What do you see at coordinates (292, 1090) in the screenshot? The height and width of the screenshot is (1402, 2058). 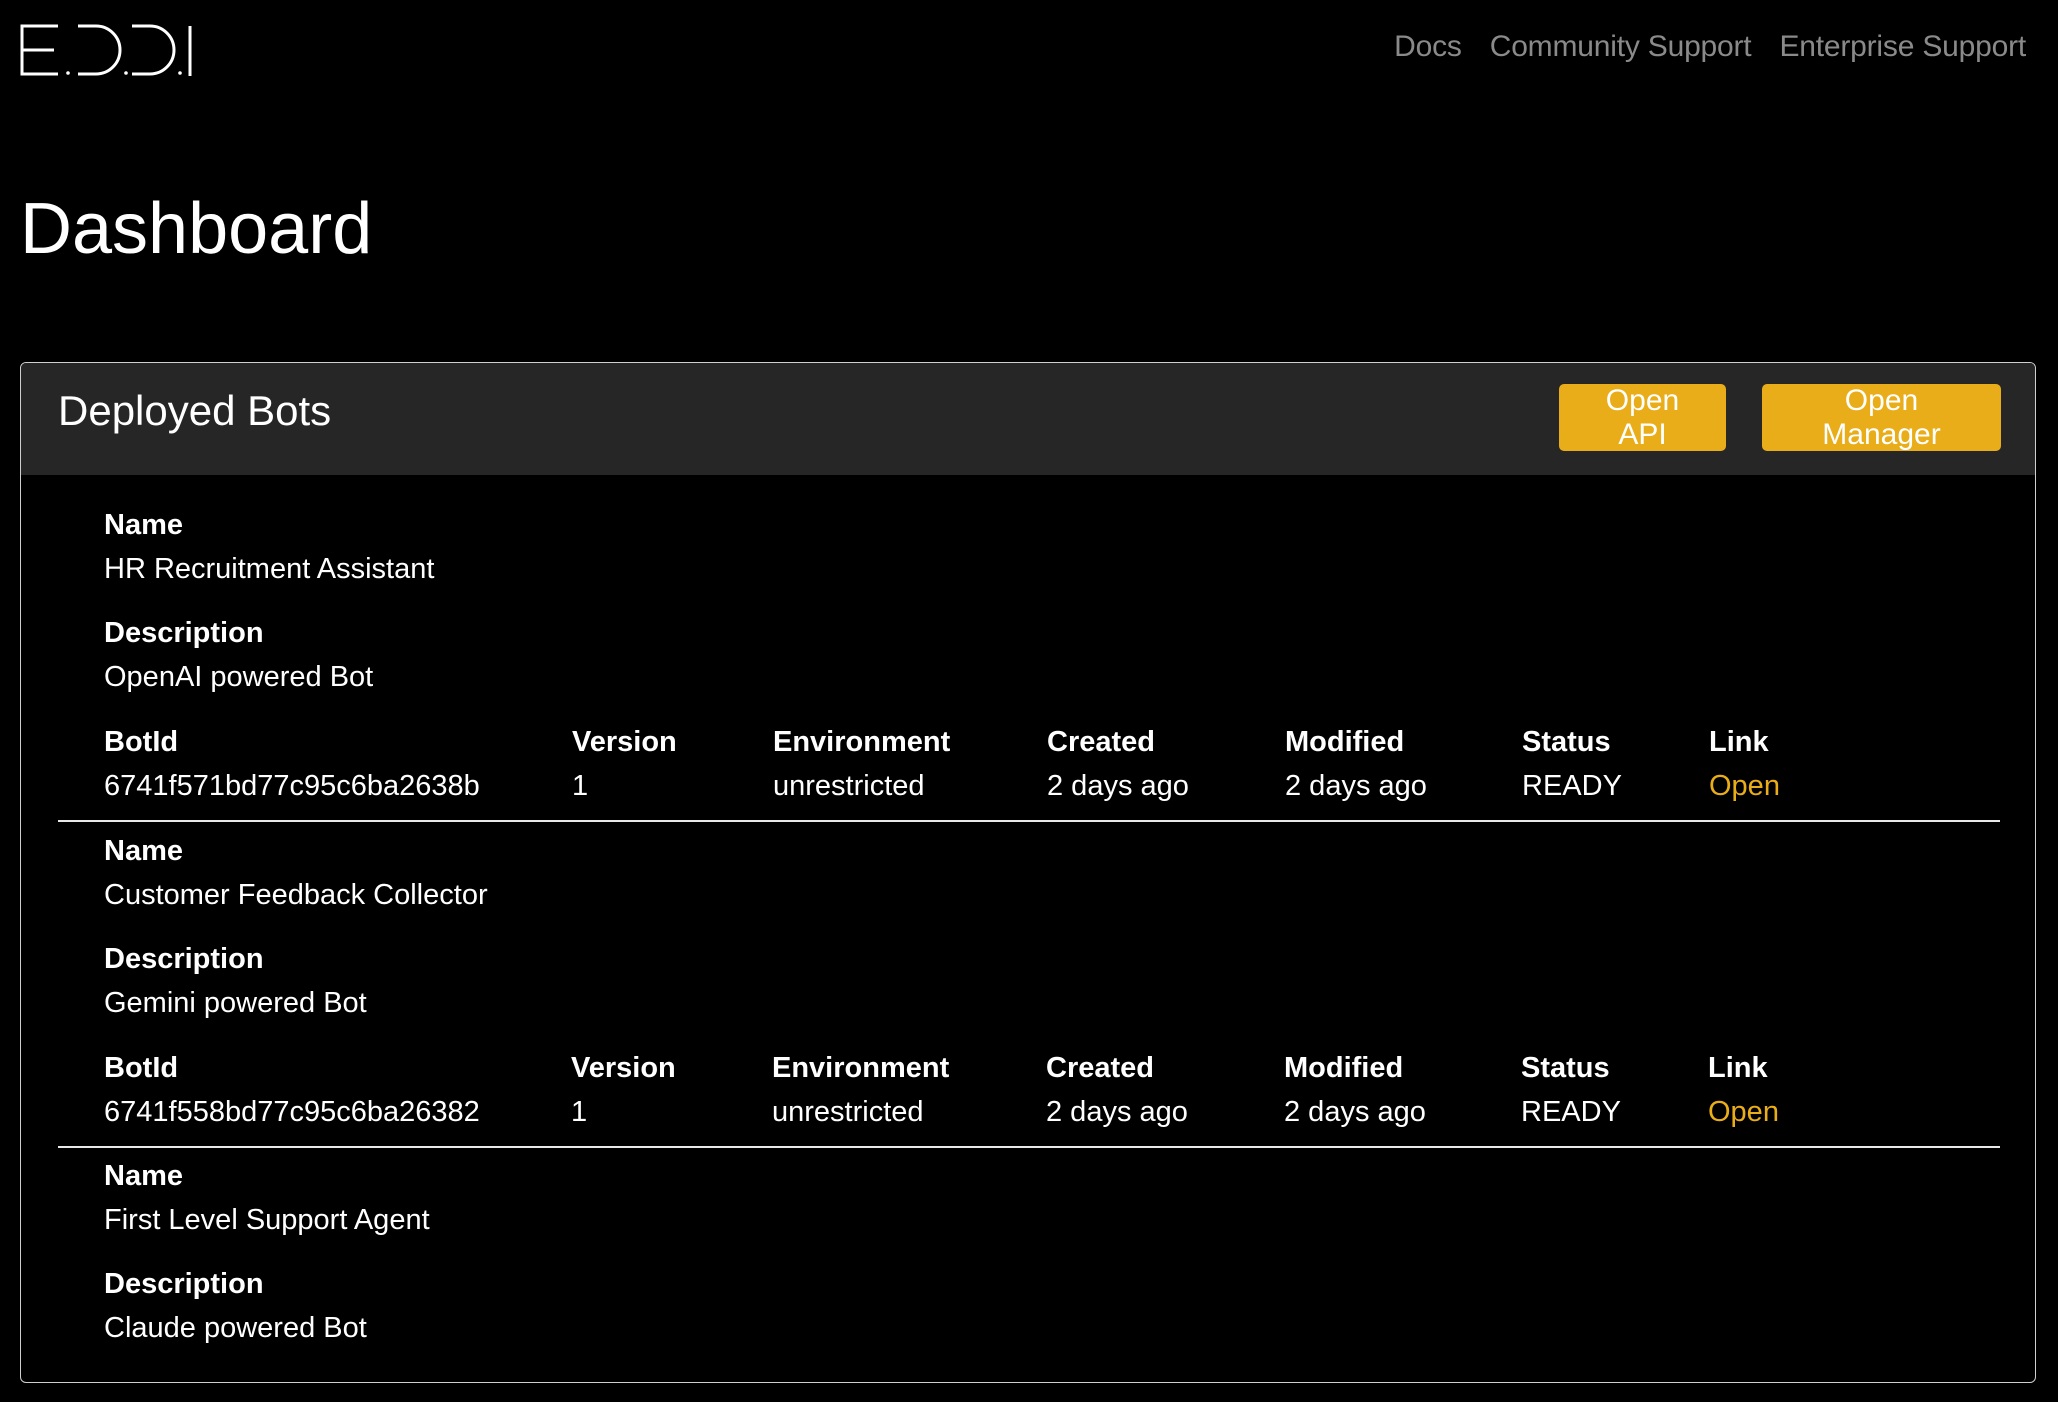 I see `bot-id-field: BotId 6741f558bd77c95c6ba26382` at bounding box center [292, 1090].